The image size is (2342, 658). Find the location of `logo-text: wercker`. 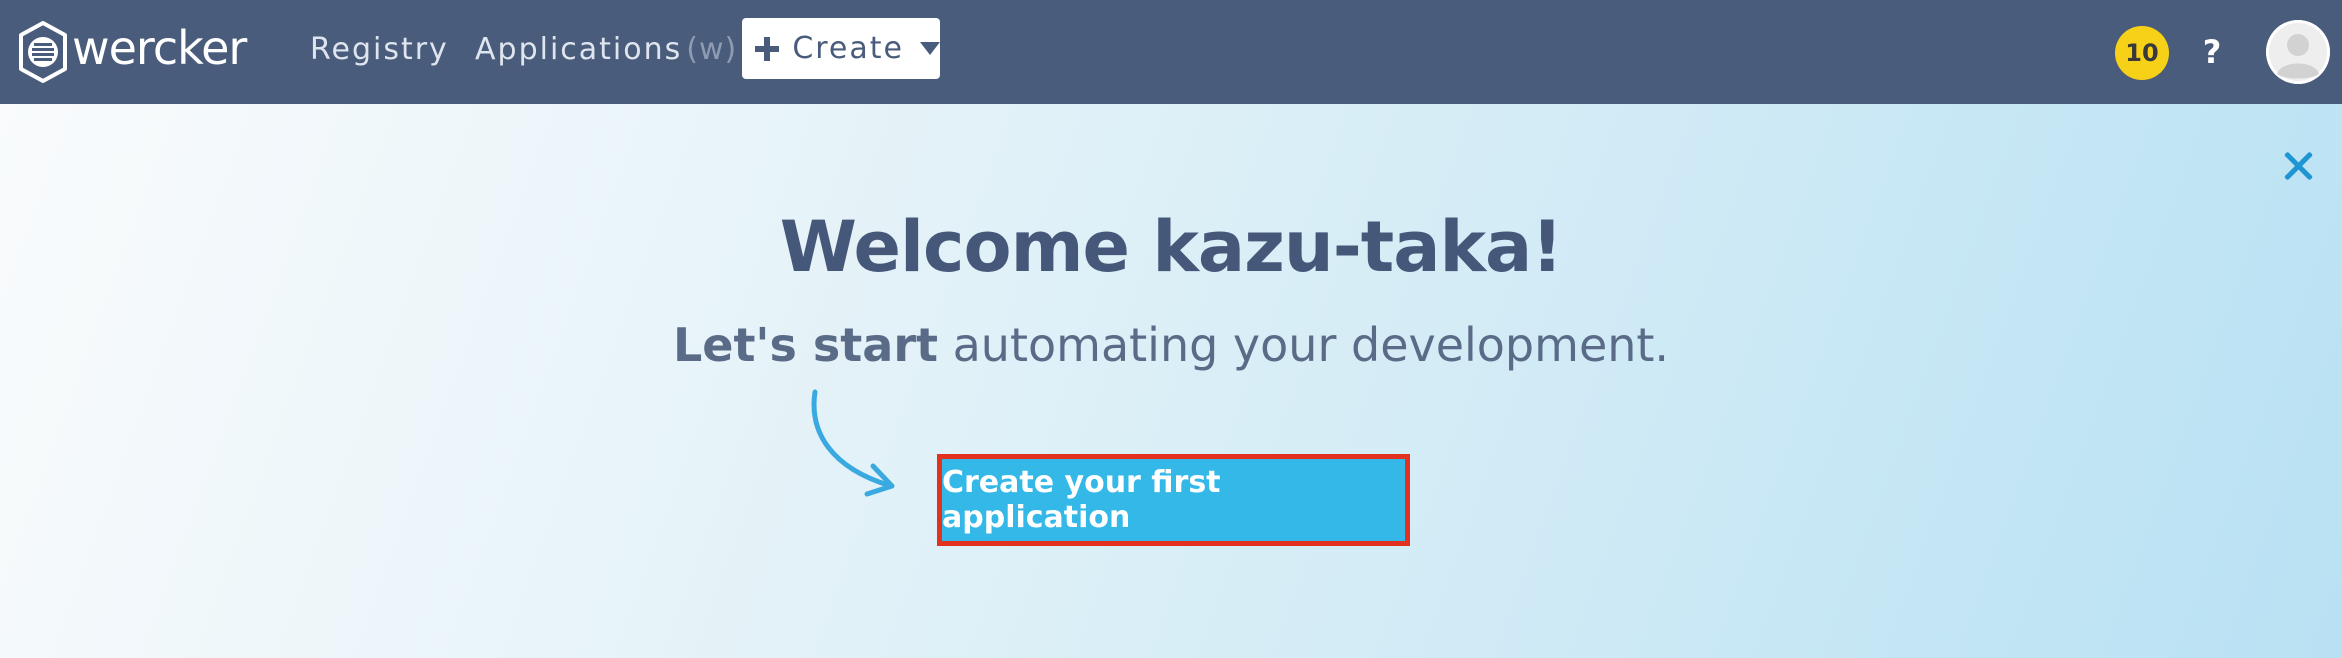

logo-text: wercker is located at coordinates (159, 48).